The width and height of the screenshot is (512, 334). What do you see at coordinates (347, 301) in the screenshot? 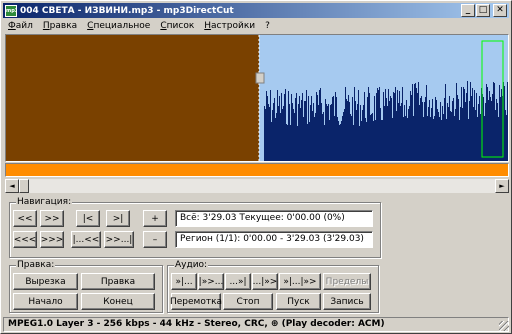
I see `record-button: Запись` at bounding box center [347, 301].